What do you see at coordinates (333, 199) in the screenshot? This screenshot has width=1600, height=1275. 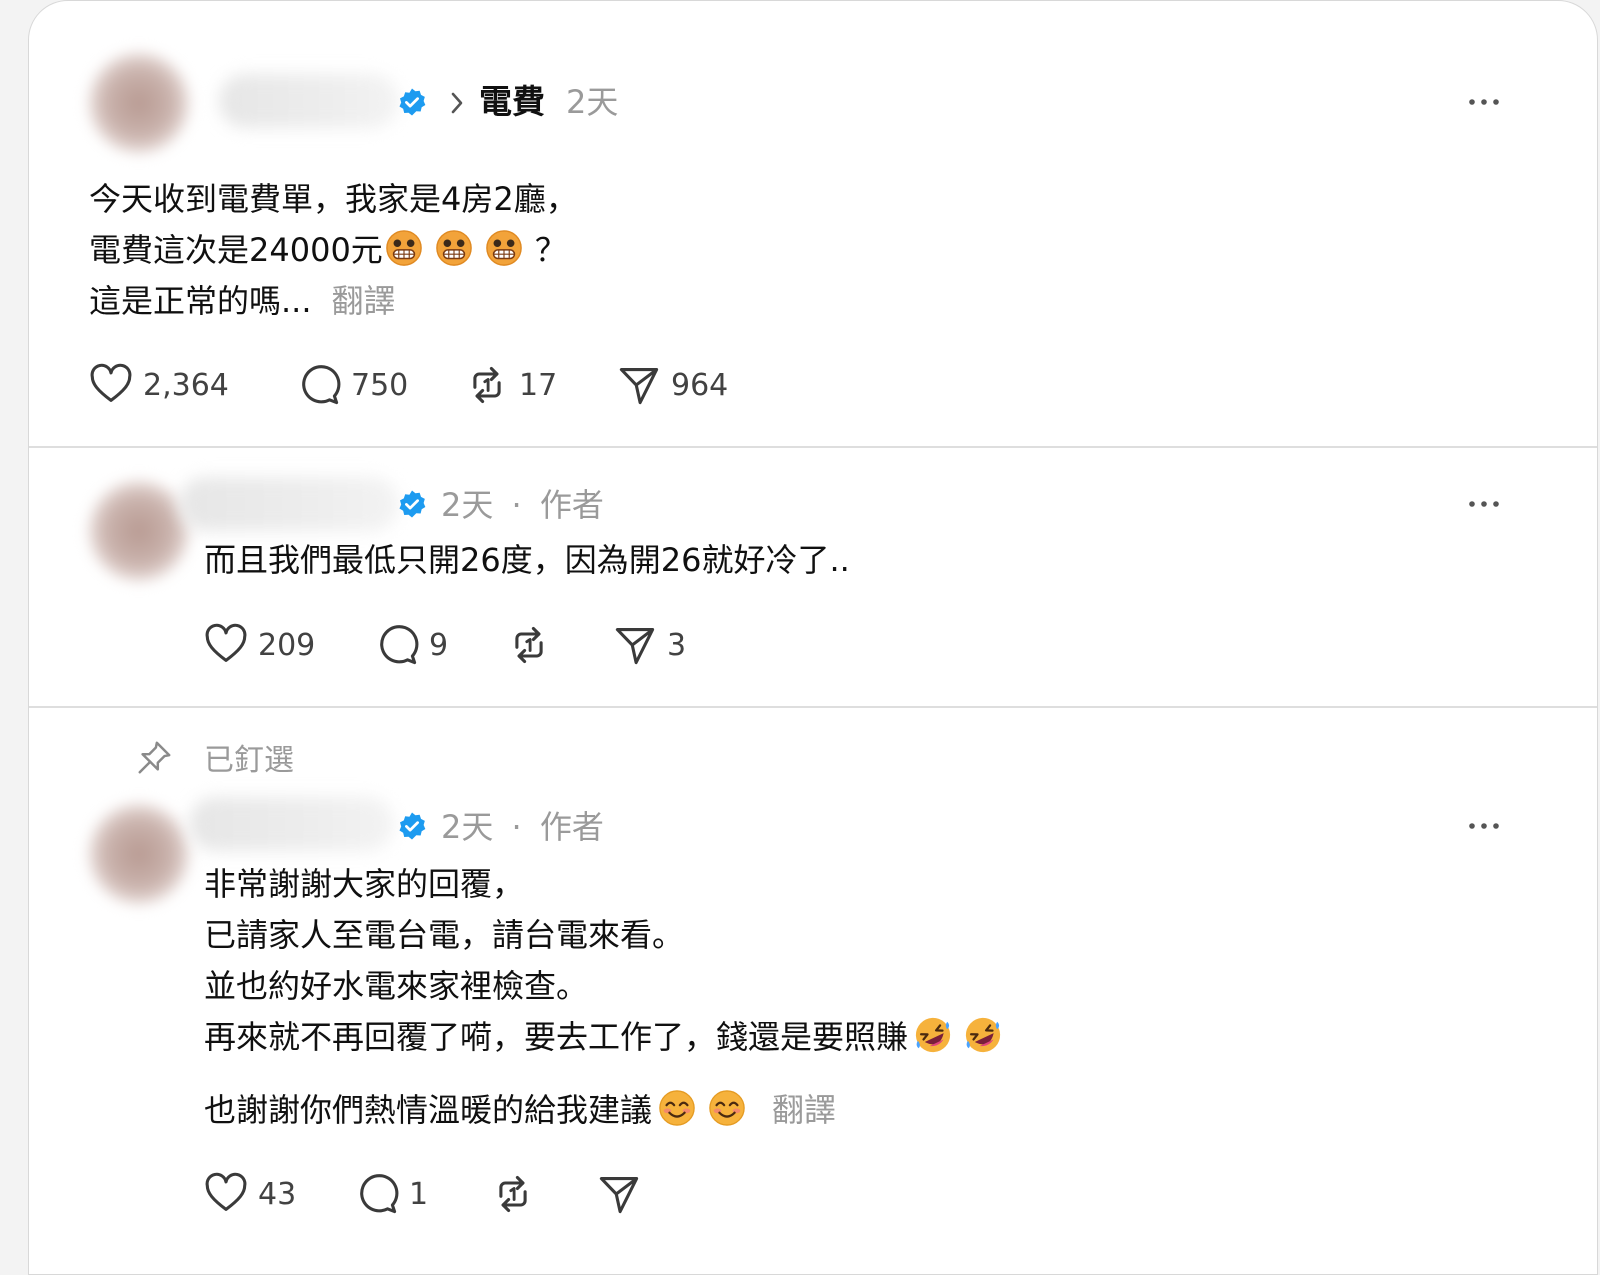 I see `post-line-1: 今天收到電費單，我家是4房2廳，` at bounding box center [333, 199].